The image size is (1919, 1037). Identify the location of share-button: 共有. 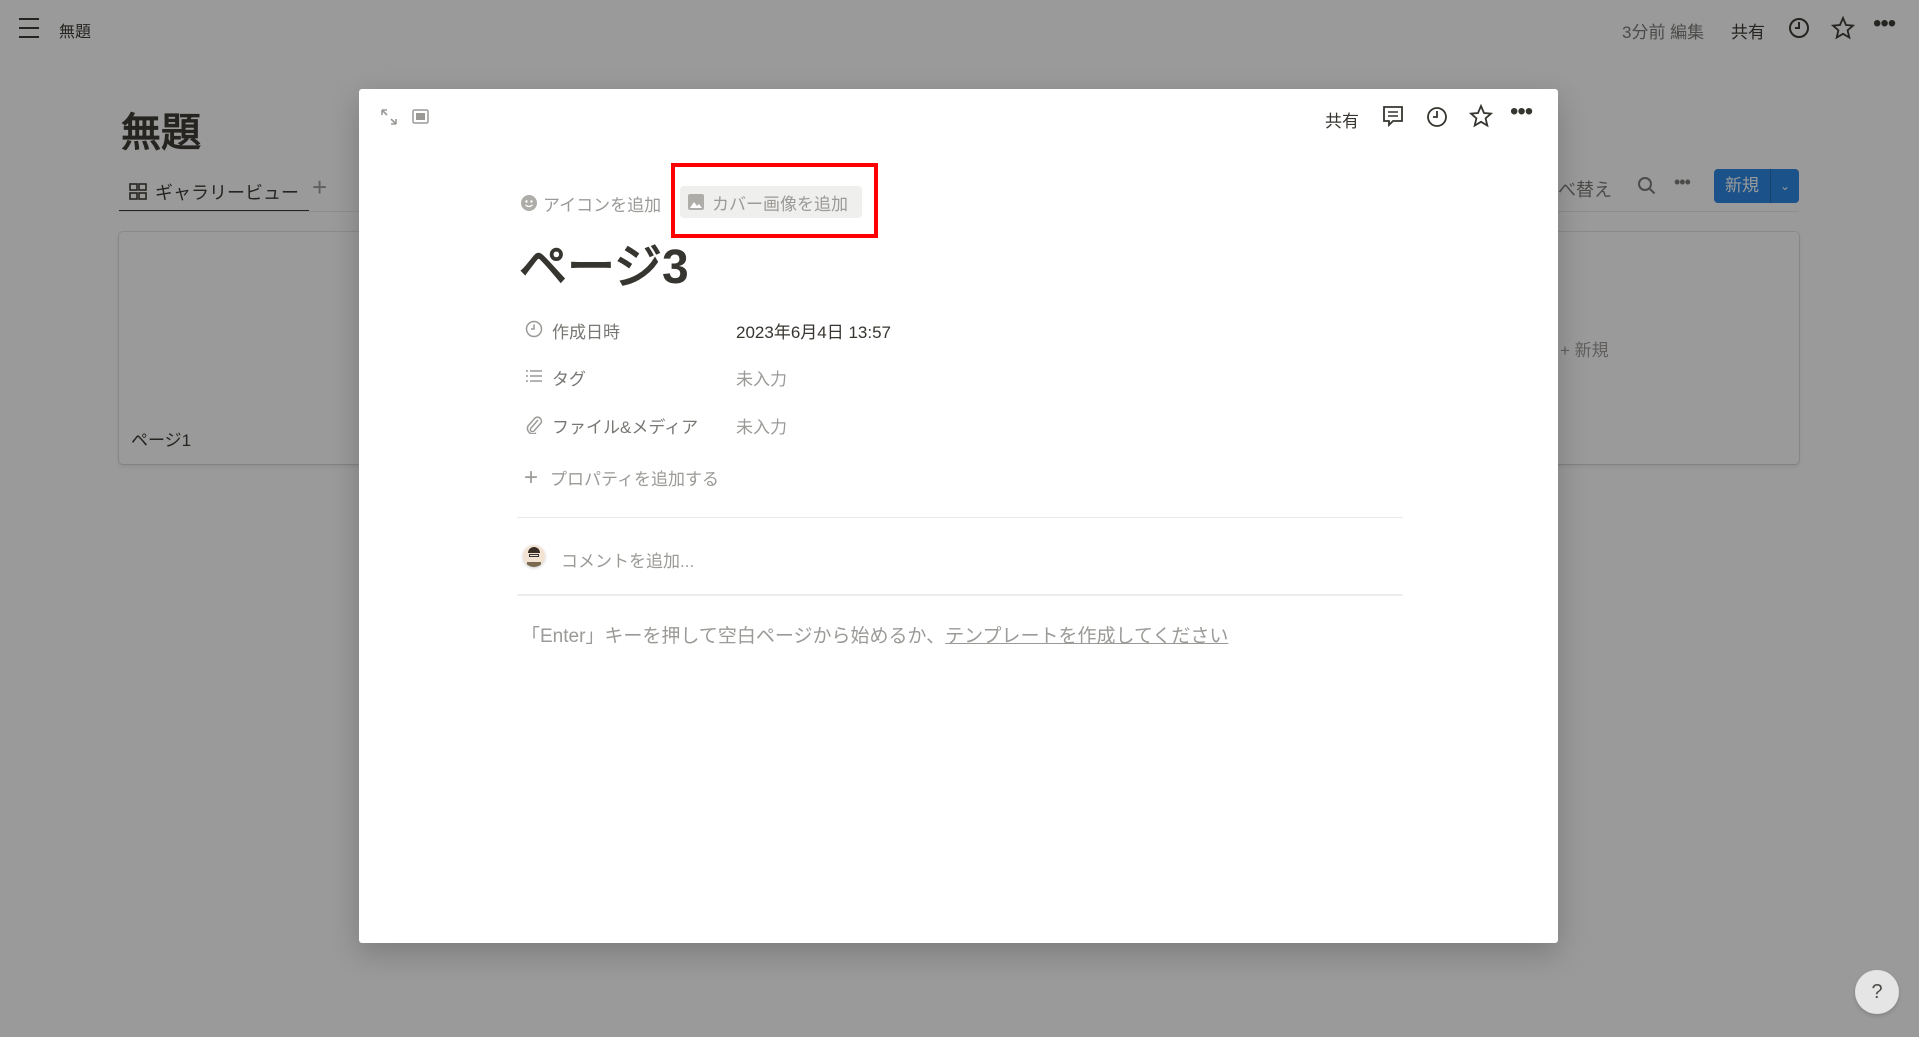
(1342, 119).